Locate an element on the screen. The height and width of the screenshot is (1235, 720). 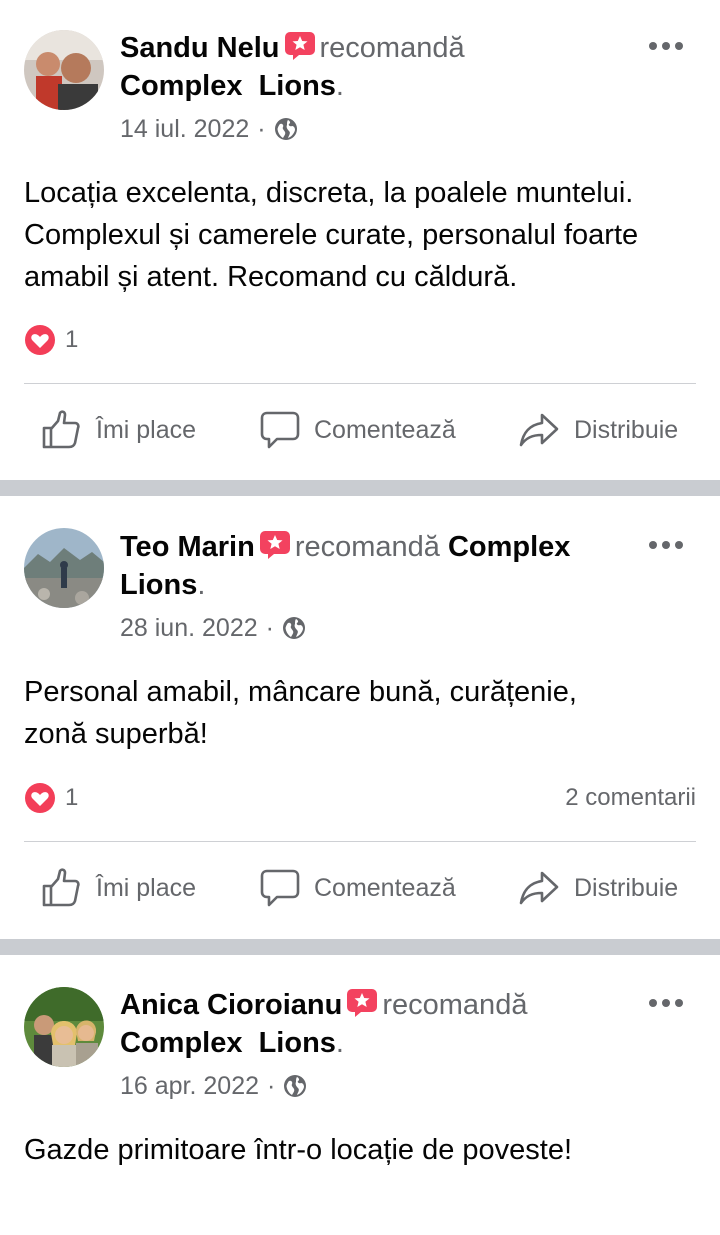
post-date: 28 iun. 2022 is located at coordinates (189, 628).